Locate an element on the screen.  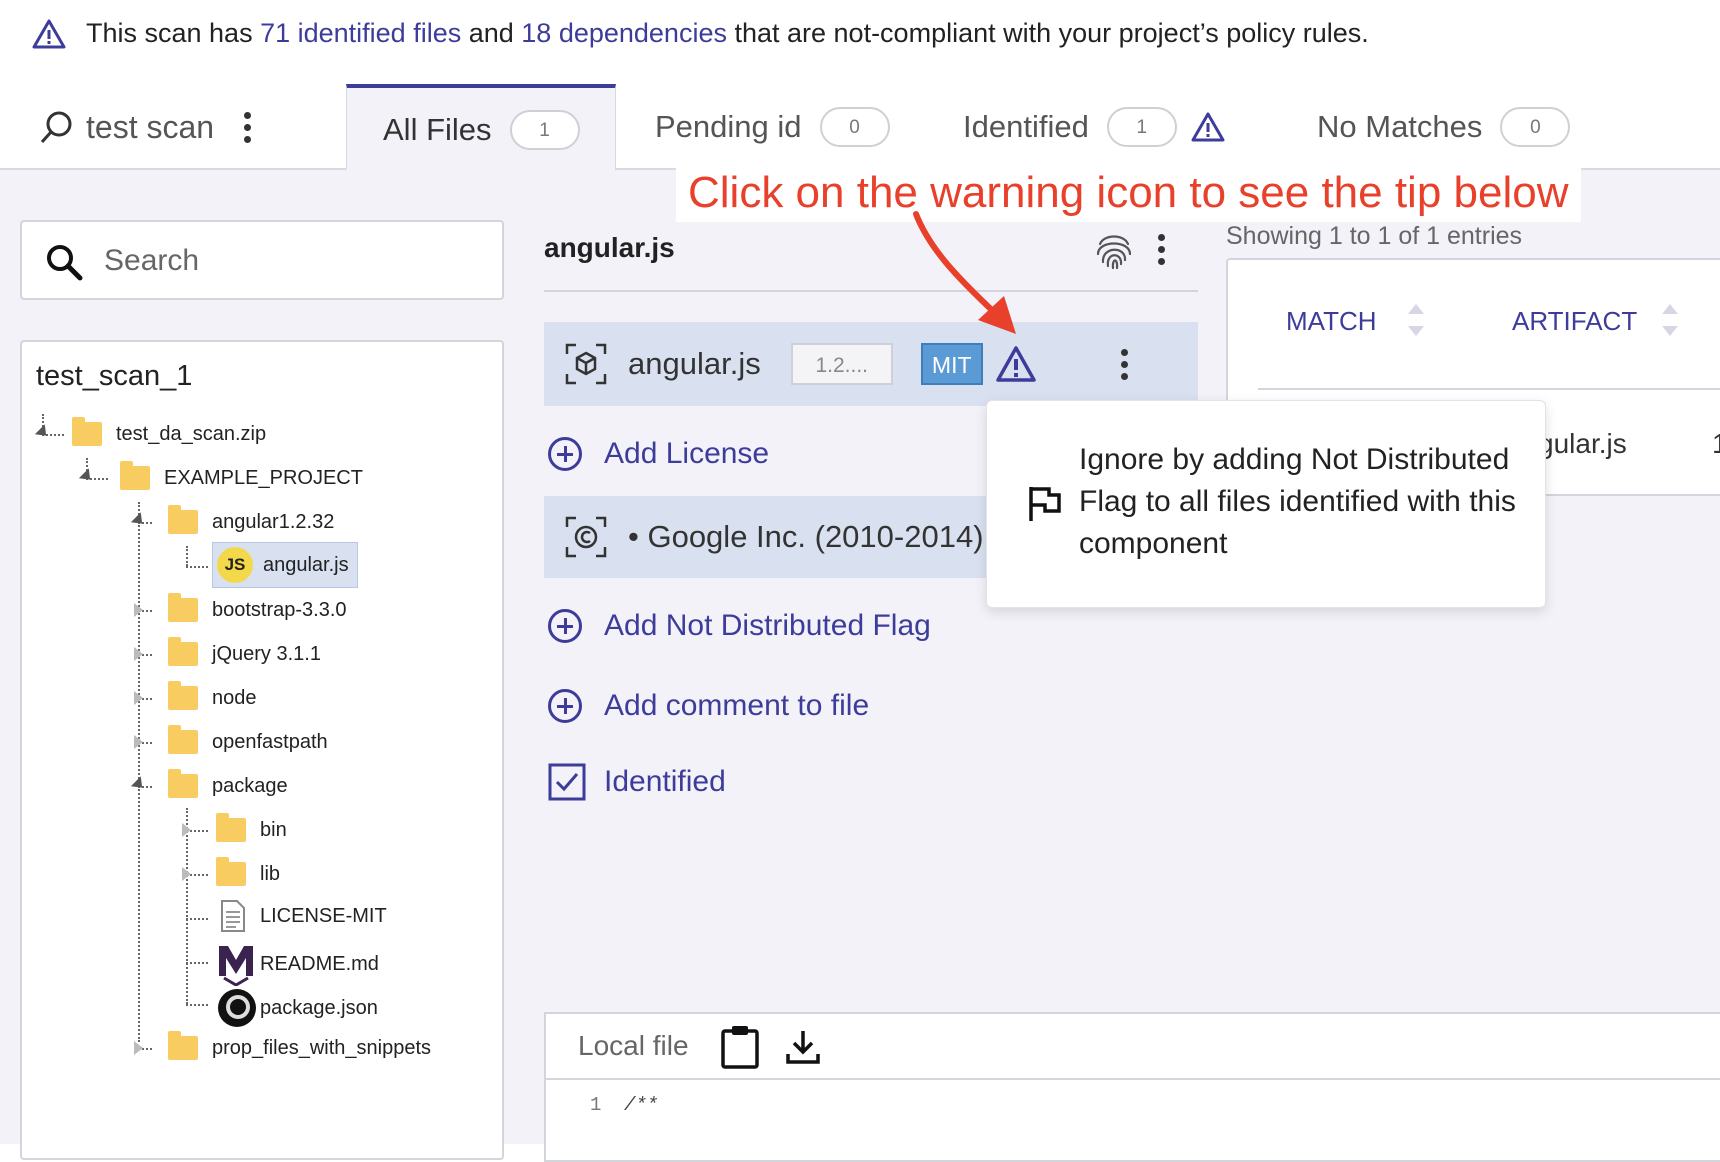
annotation-arrow-icon is located at coordinates (964, 272).